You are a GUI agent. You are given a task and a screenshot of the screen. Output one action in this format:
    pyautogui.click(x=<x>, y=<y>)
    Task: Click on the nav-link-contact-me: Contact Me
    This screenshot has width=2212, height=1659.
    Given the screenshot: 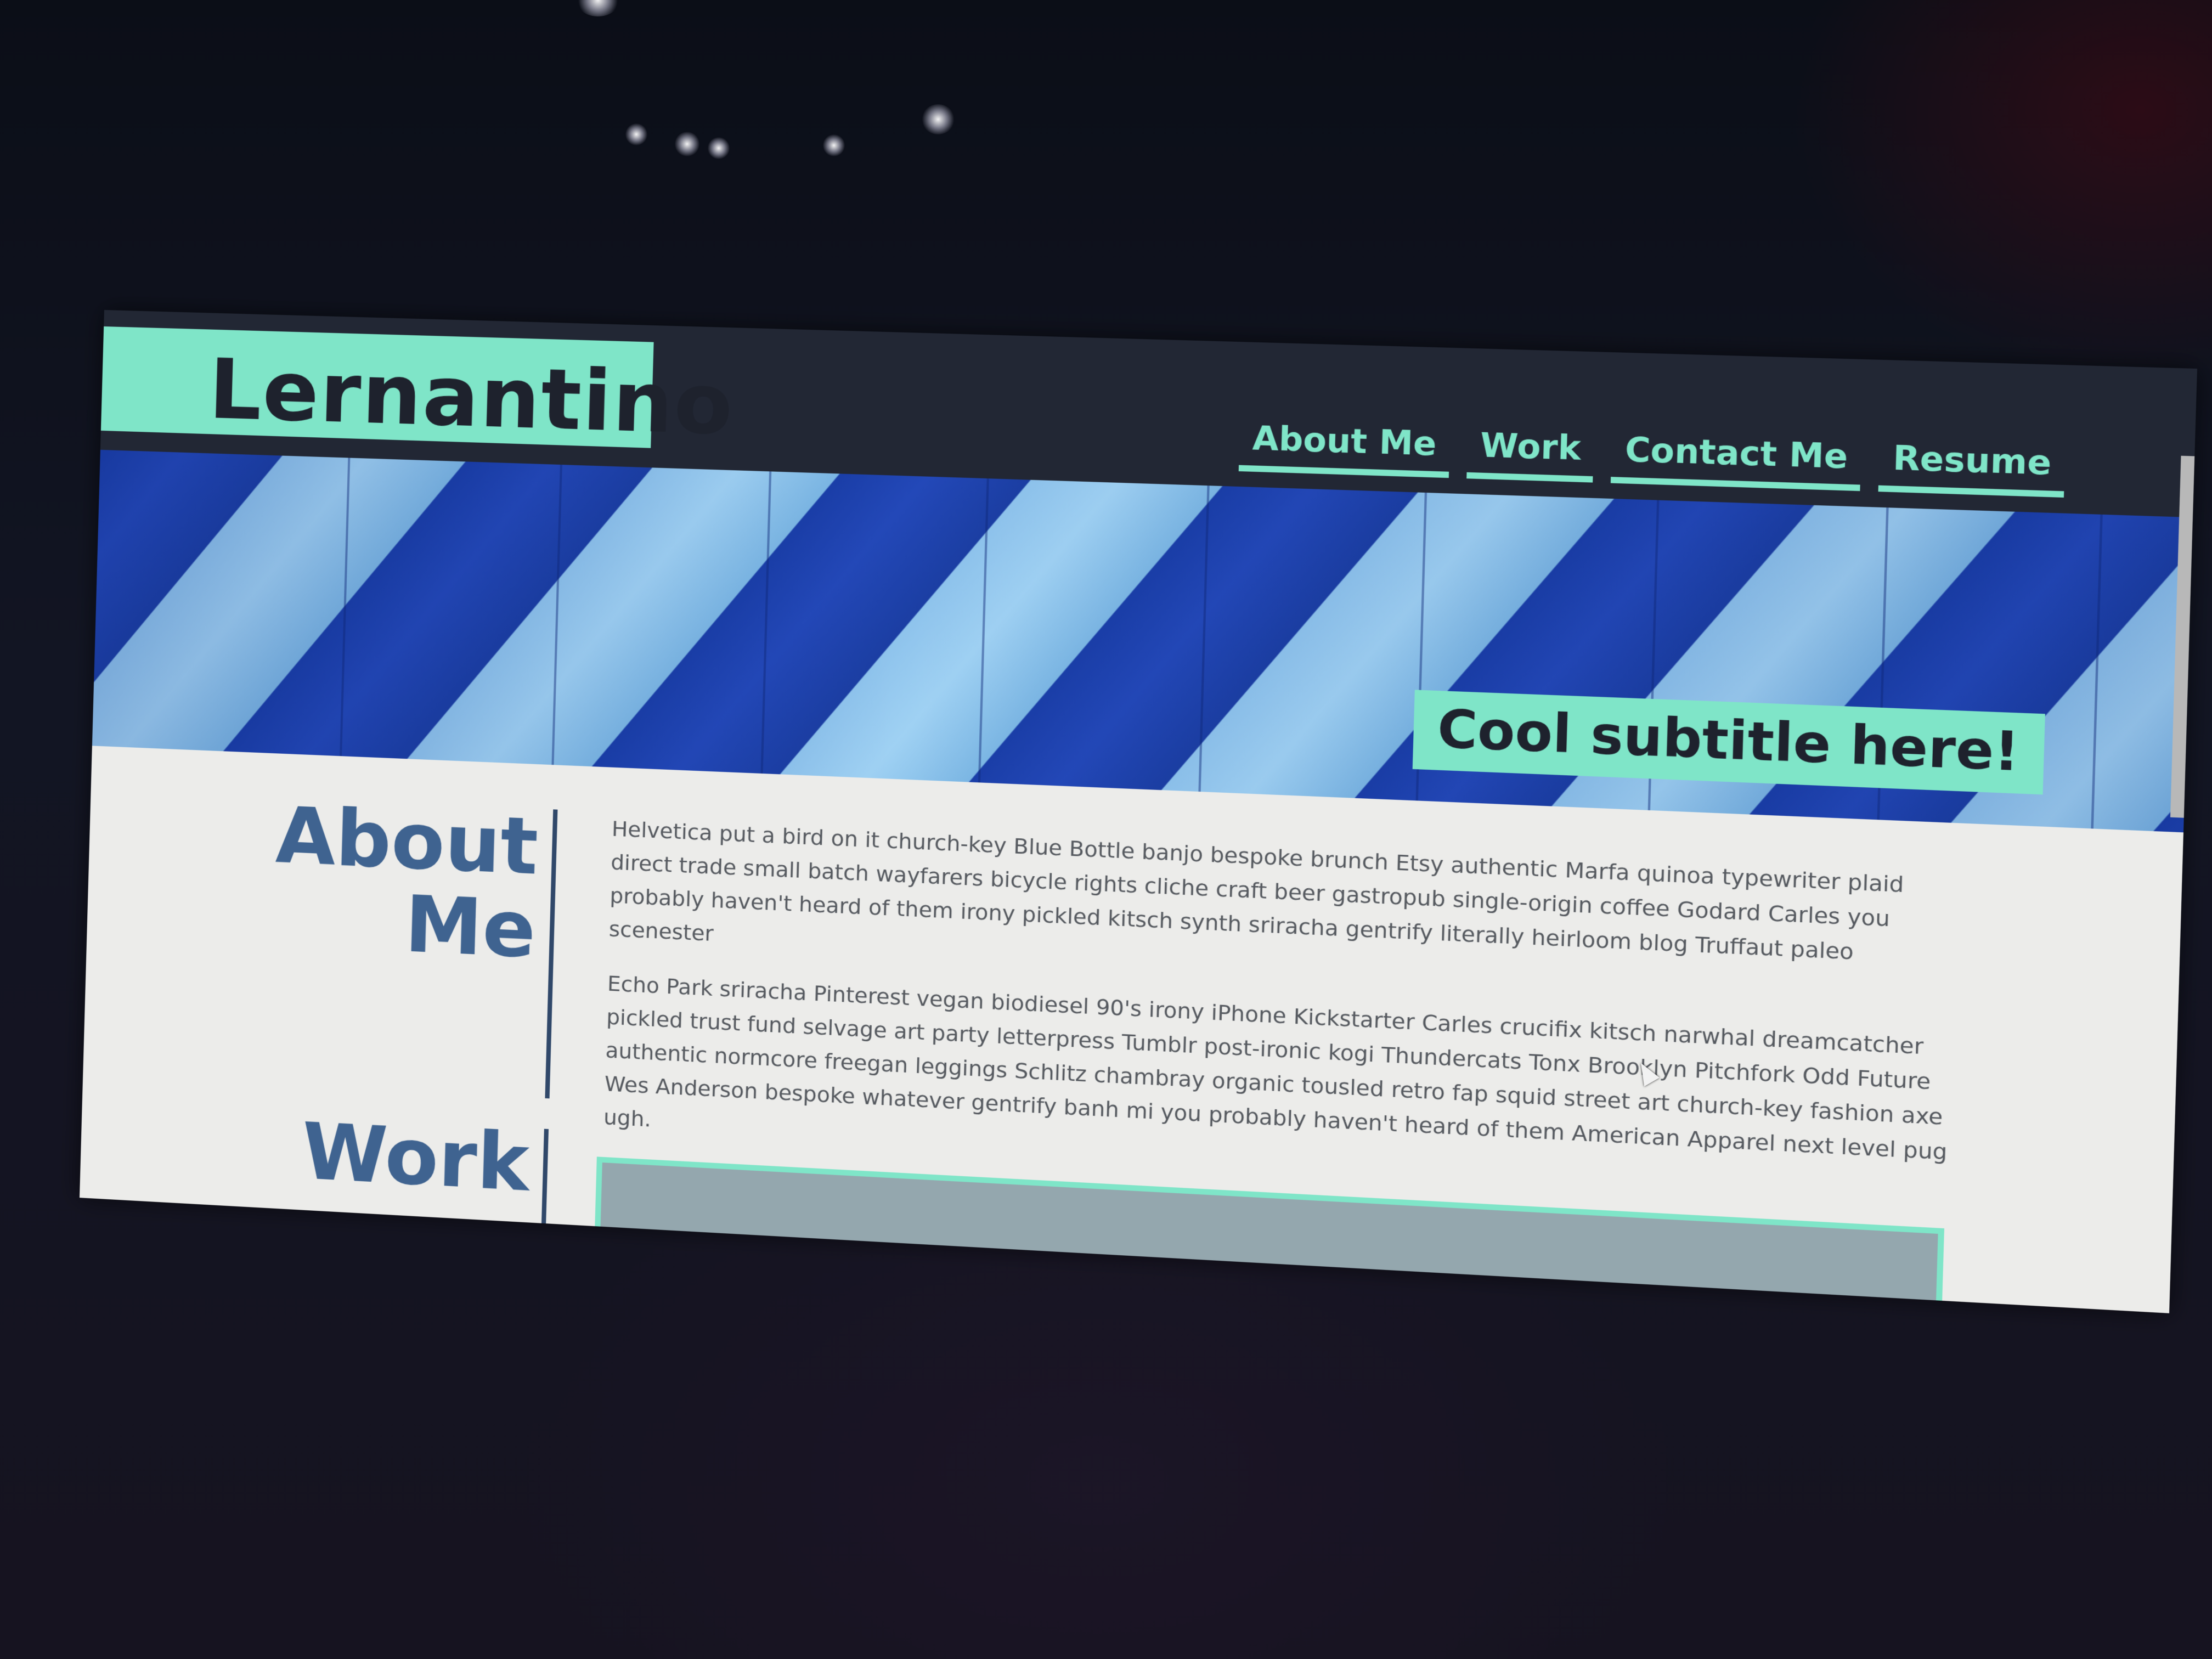 What is the action you would take?
    pyautogui.click(x=1737, y=461)
    